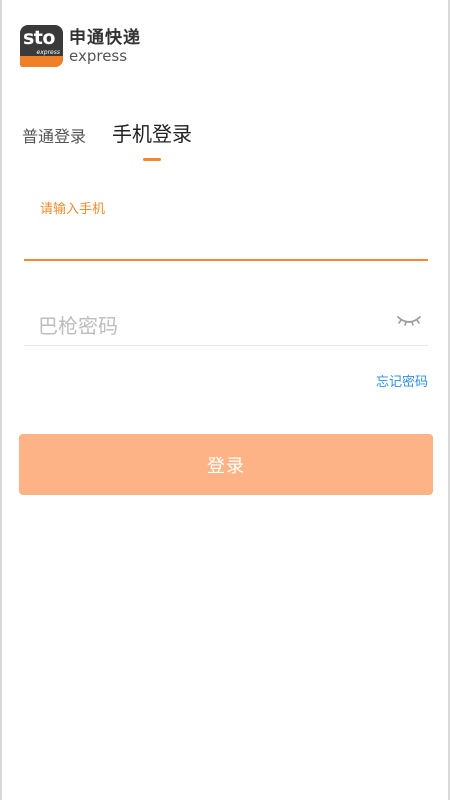 The height and width of the screenshot is (800, 450). What do you see at coordinates (204, 326) in the screenshot?
I see `password-input` at bounding box center [204, 326].